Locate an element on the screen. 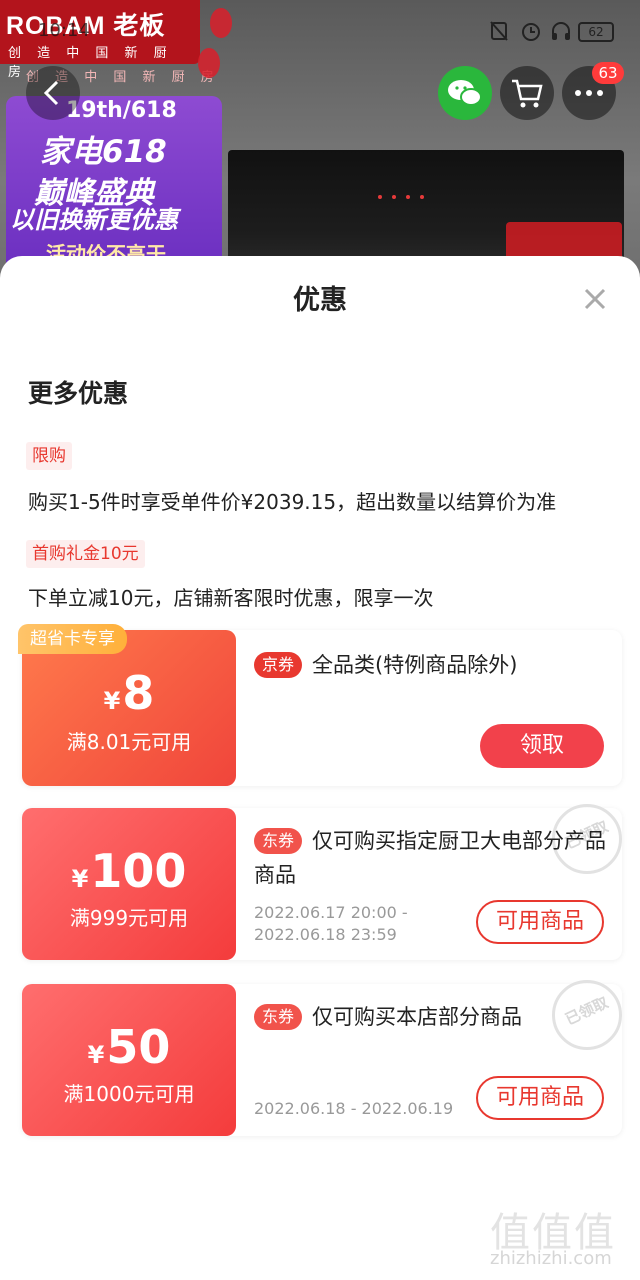 This screenshot has width=640, height=1280. promo-line: 家电618 is located at coordinates (103, 152).